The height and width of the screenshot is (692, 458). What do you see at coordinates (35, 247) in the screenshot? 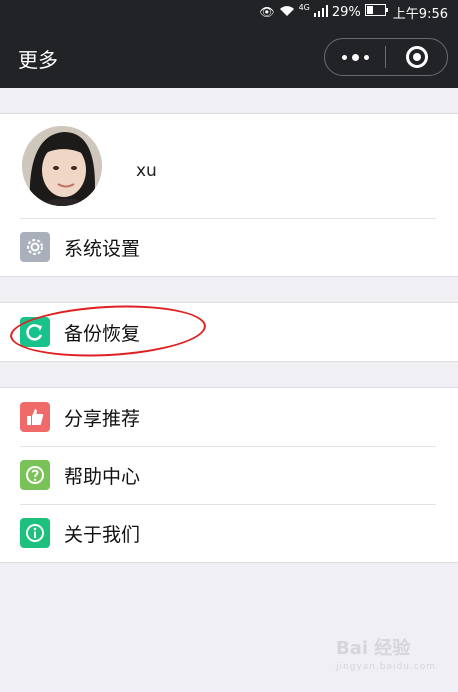
I see `gear-icon` at bounding box center [35, 247].